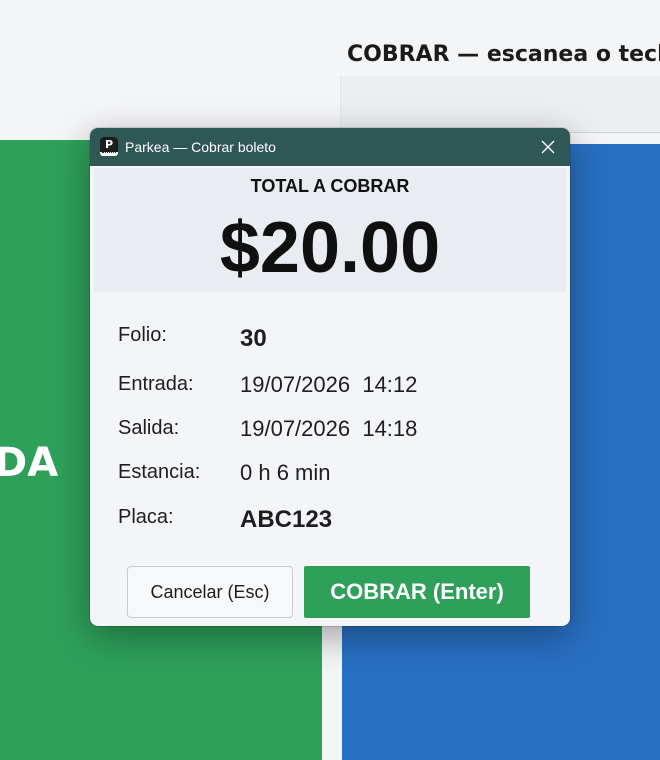 The height and width of the screenshot is (760, 660). What do you see at coordinates (330, 186) in the screenshot?
I see `total-label: TOTAL A COBRAR` at bounding box center [330, 186].